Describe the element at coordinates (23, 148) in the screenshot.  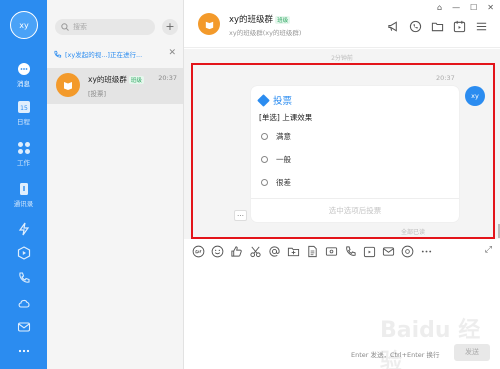
I see `apps-icon` at that location.